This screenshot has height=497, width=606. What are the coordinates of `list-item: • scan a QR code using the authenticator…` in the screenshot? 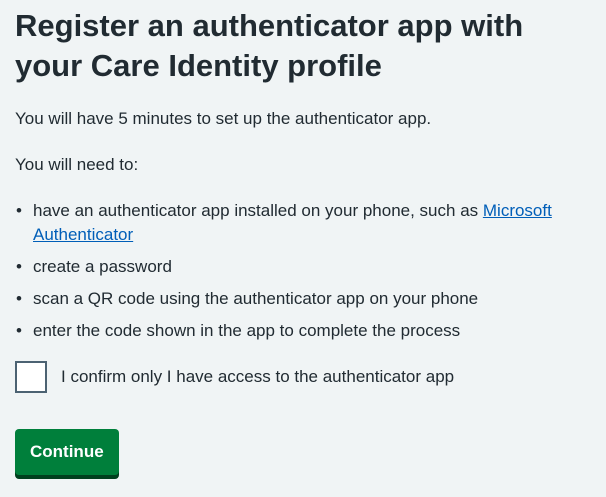 It's located at (305, 299).